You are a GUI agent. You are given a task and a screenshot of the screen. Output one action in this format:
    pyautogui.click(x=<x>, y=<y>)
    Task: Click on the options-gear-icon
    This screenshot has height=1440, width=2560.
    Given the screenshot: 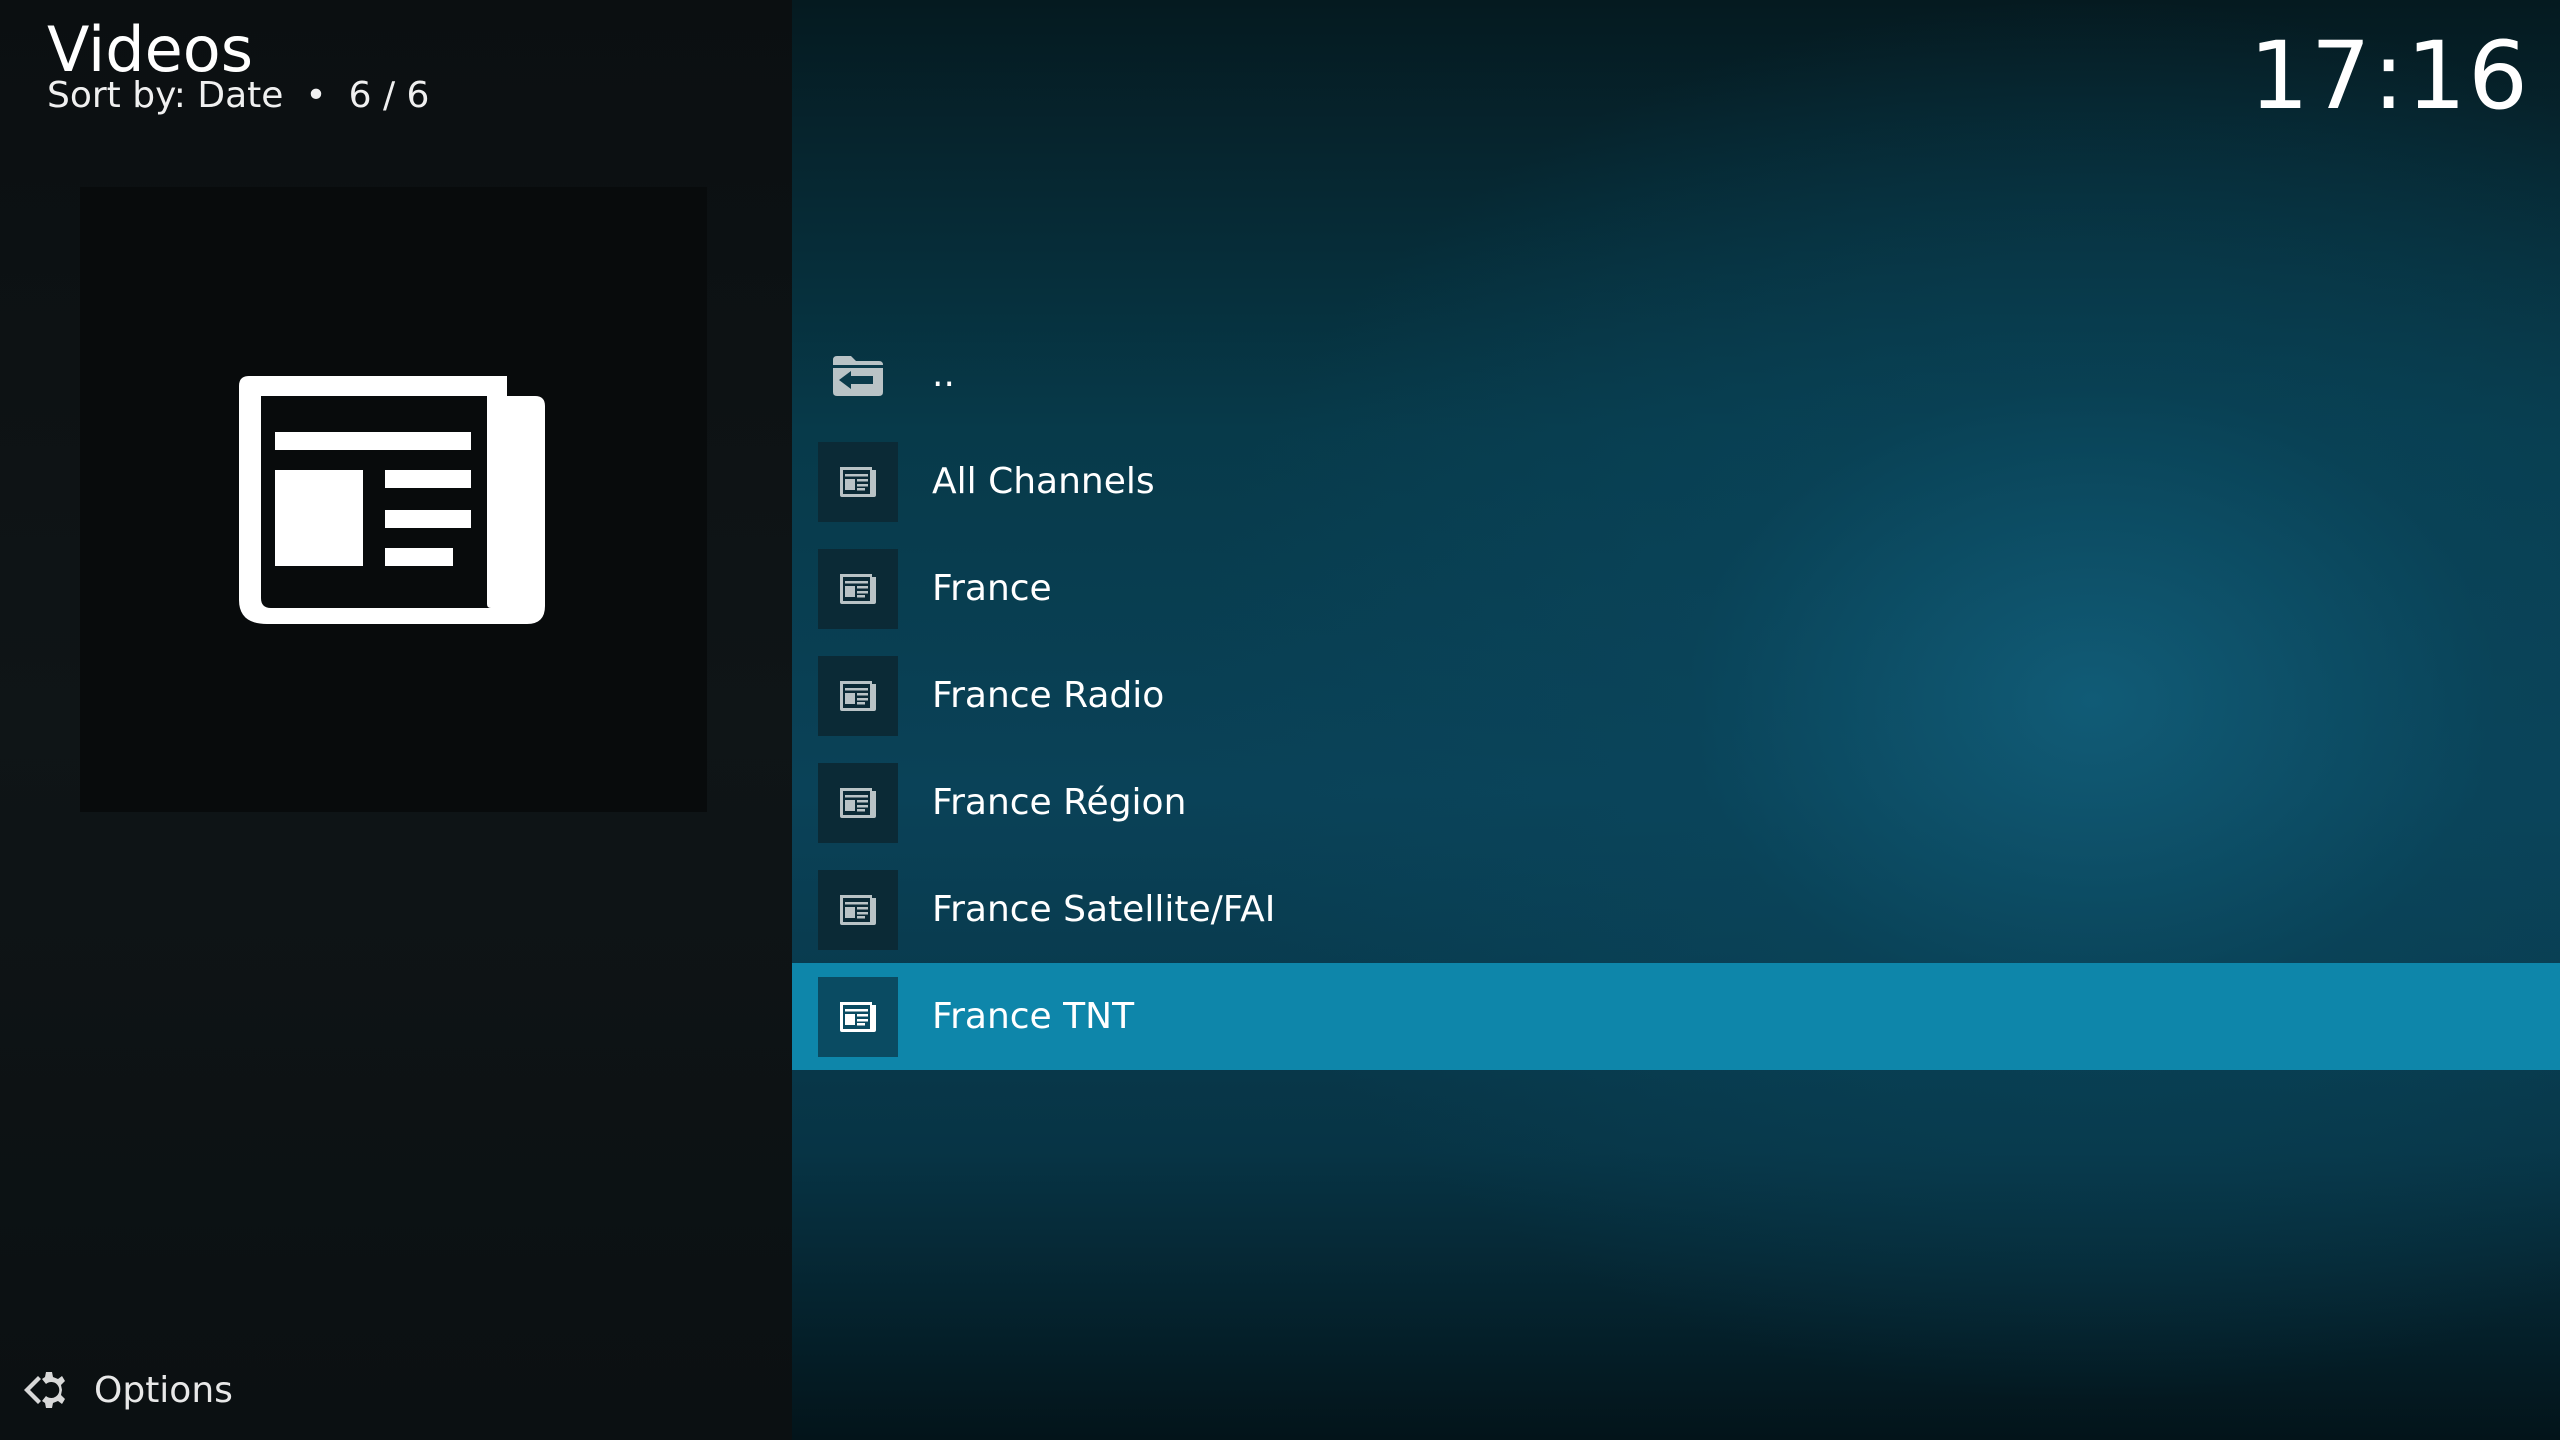 What is the action you would take?
    pyautogui.click(x=44, y=1390)
    